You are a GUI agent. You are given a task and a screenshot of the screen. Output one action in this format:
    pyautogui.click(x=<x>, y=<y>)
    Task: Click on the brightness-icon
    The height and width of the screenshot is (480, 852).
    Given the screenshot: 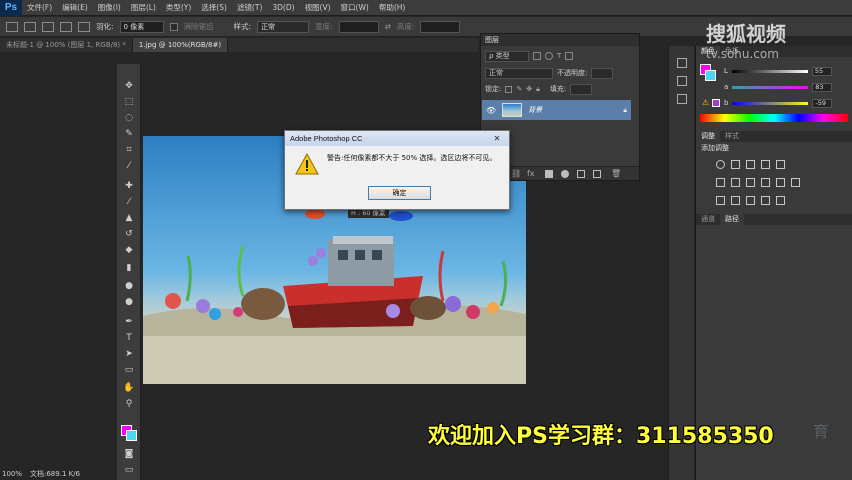 What is the action you would take?
    pyautogui.click(x=720, y=164)
    